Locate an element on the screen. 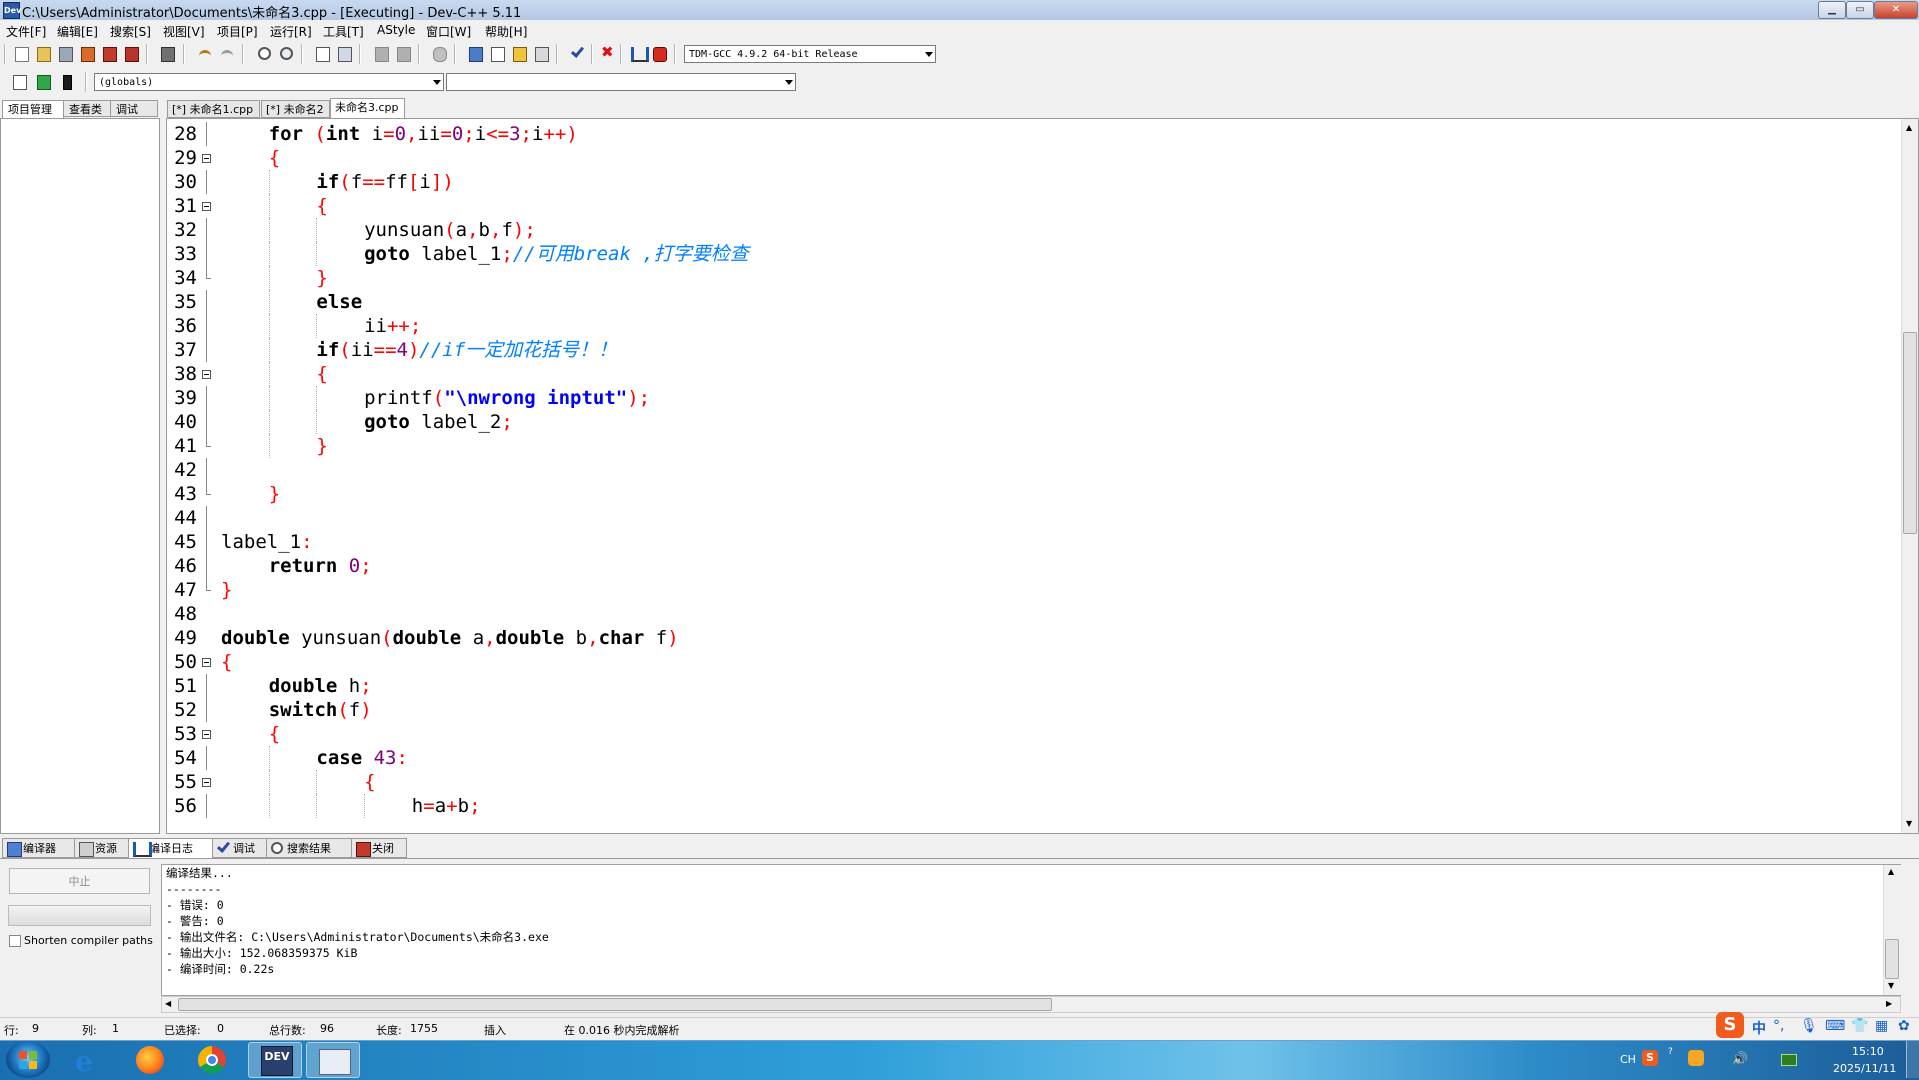 This screenshot has height=1080, width=1919. ime-tray-icon: ? is located at coordinates (1670, 1052).